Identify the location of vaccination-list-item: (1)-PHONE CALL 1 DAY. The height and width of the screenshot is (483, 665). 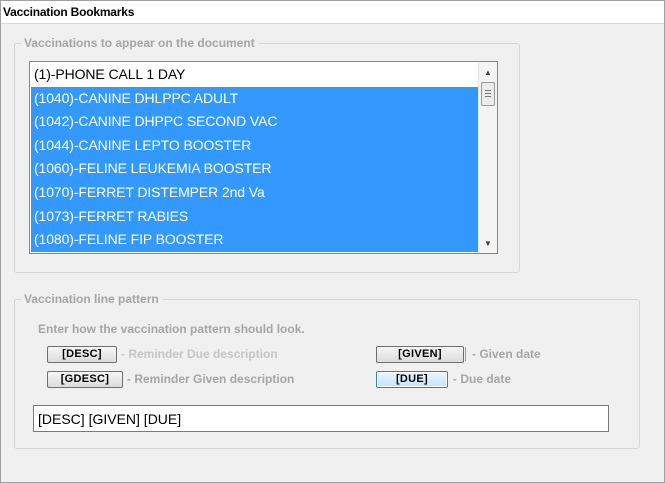
(254, 75).